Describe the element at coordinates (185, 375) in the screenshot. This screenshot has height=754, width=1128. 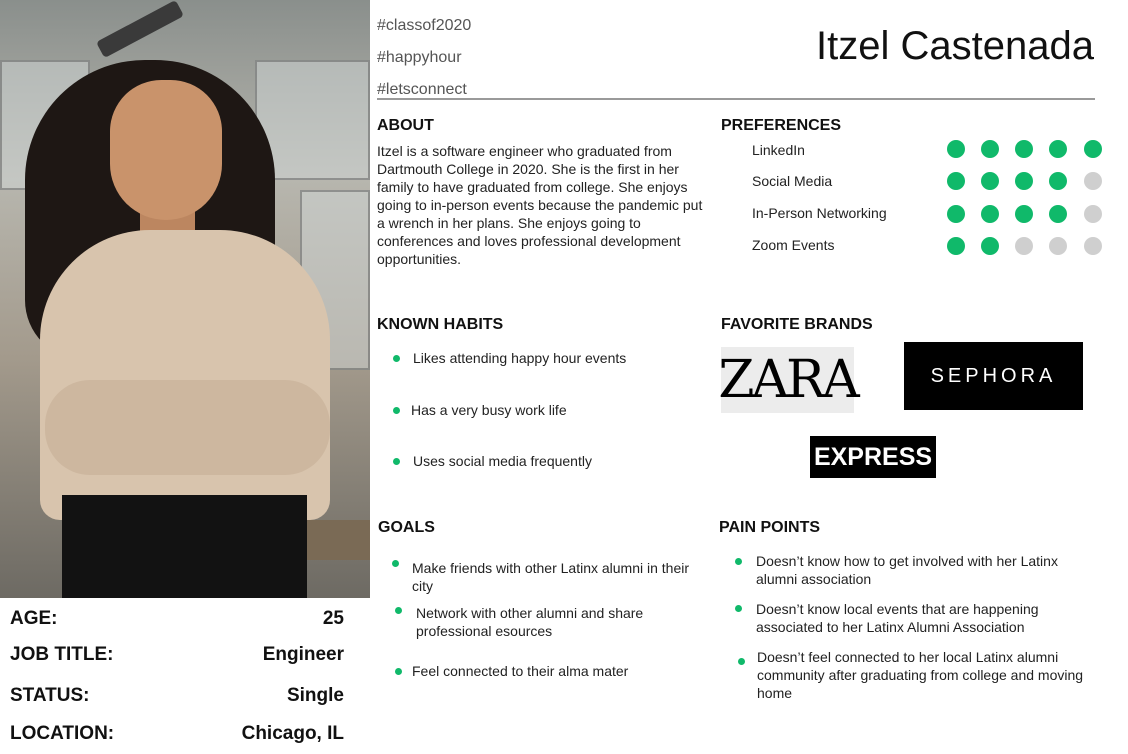
I see `shirt-shape` at that location.